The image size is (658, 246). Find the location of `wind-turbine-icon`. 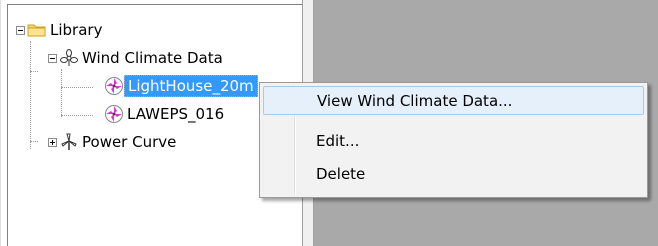

wind-turbine-icon is located at coordinates (69, 141).